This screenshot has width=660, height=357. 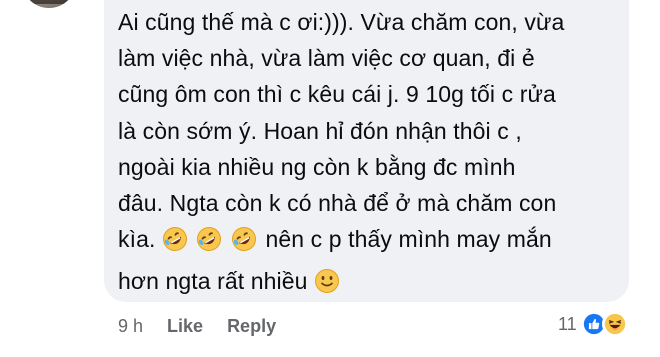 I want to click on reaction-summary: 11, so click(x=593, y=324).